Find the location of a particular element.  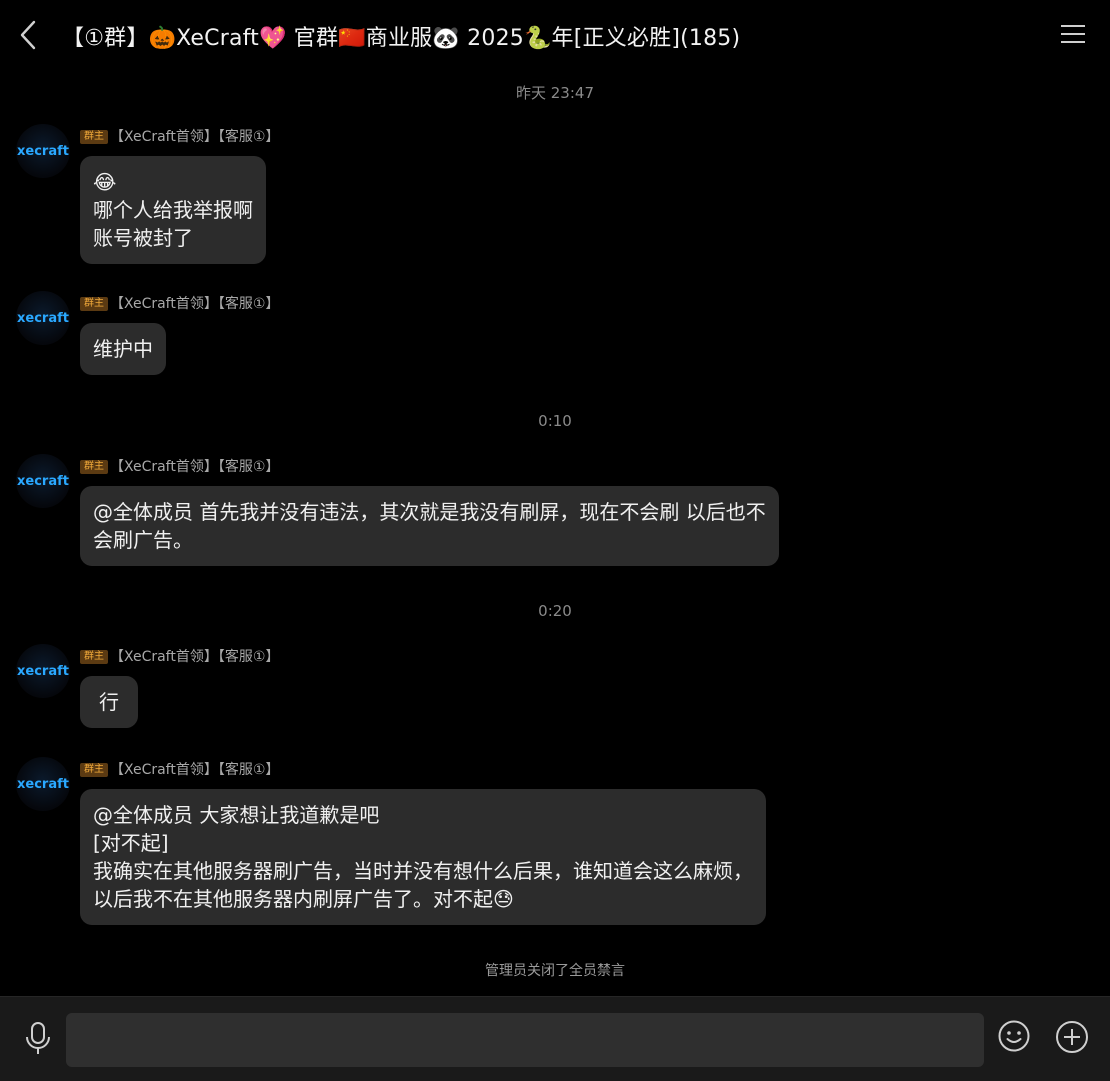

chat-header: 【①群】🎃XeCraft💖 官群🇨🇳商业服🐼 2025🐍年[正义必胜](185) is located at coordinates (555, 36).